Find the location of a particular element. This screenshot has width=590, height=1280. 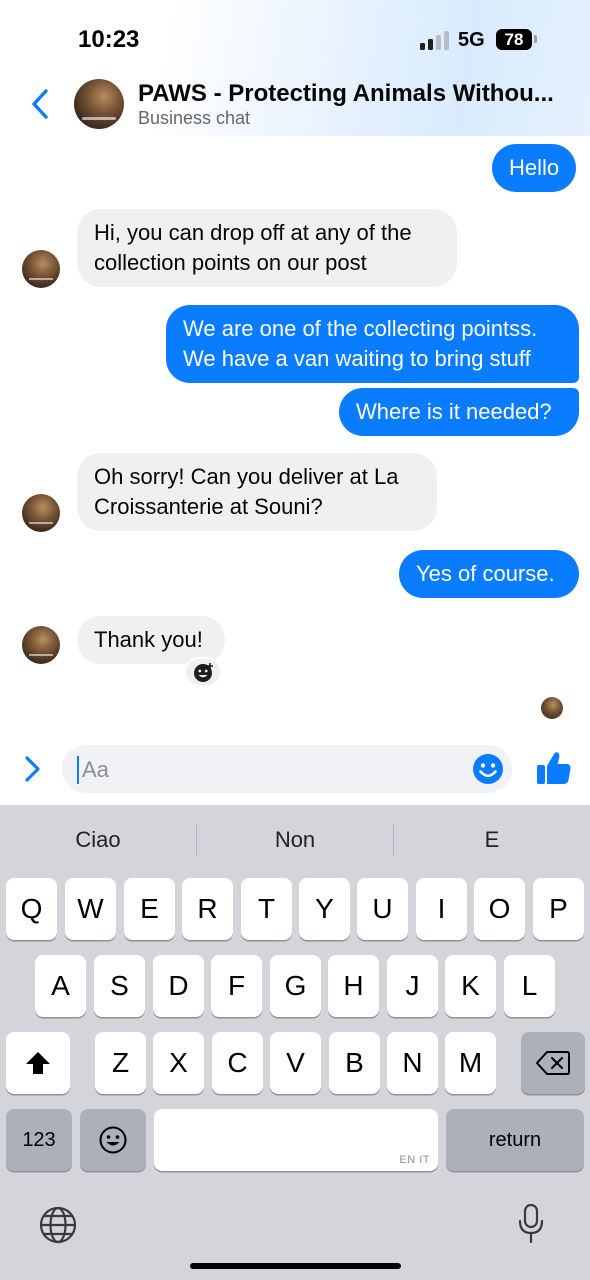

read-receipt-avatar is located at coordinates (552, 708).